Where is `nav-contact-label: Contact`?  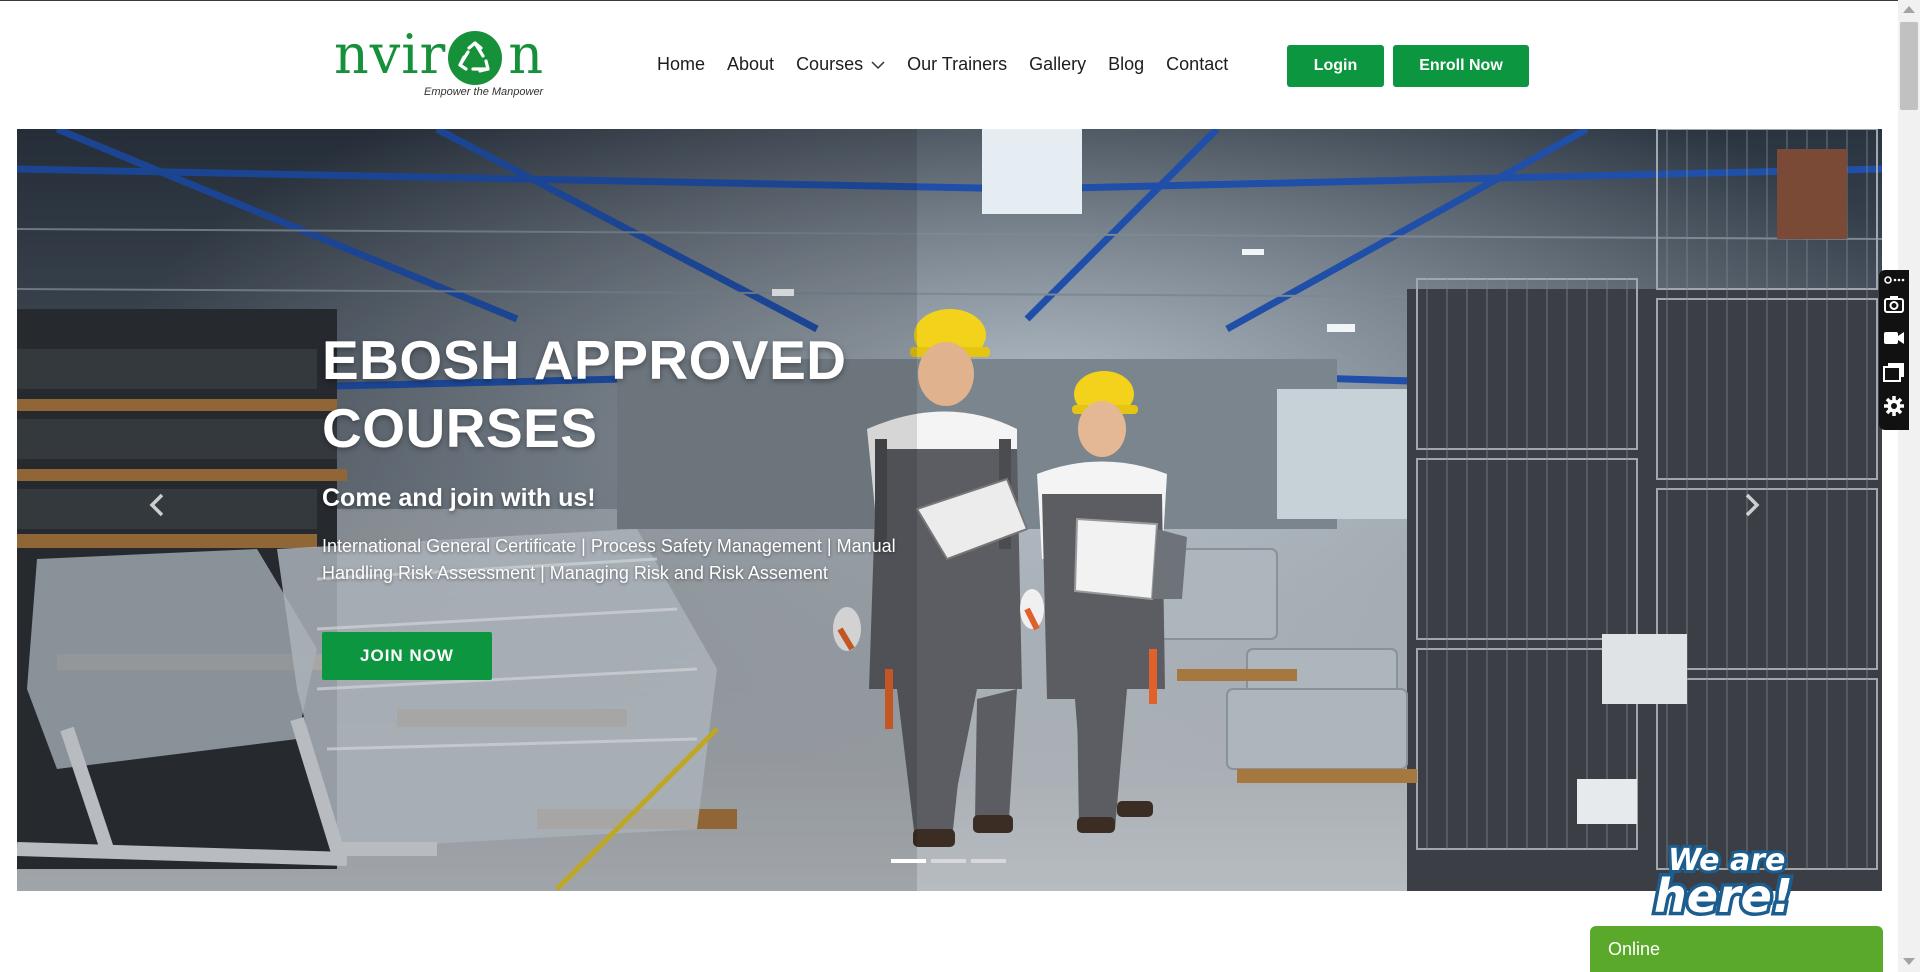
nav-contact-label: Contact is located at coordinates (1197, 64).